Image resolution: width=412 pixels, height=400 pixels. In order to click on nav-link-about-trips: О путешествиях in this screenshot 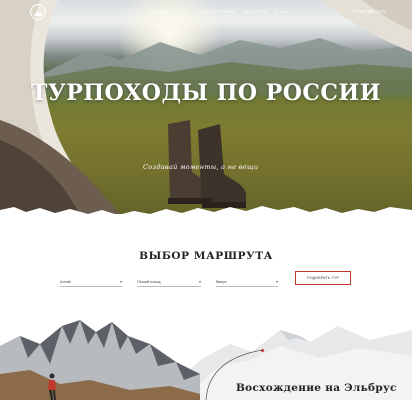, I will do `click(217, 12)`.